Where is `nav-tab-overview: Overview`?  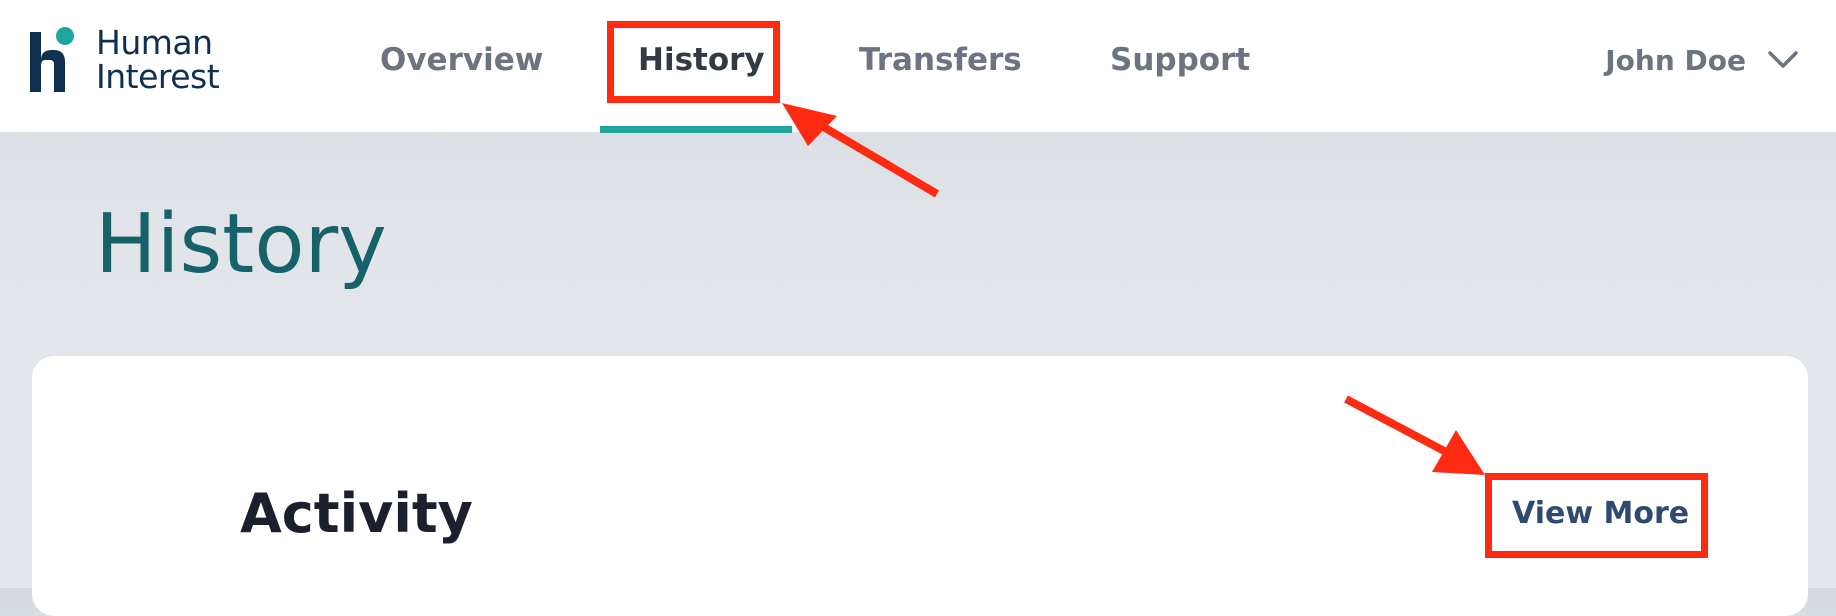
nav-tab-overview: Overview is located at coordinates (461, 60).